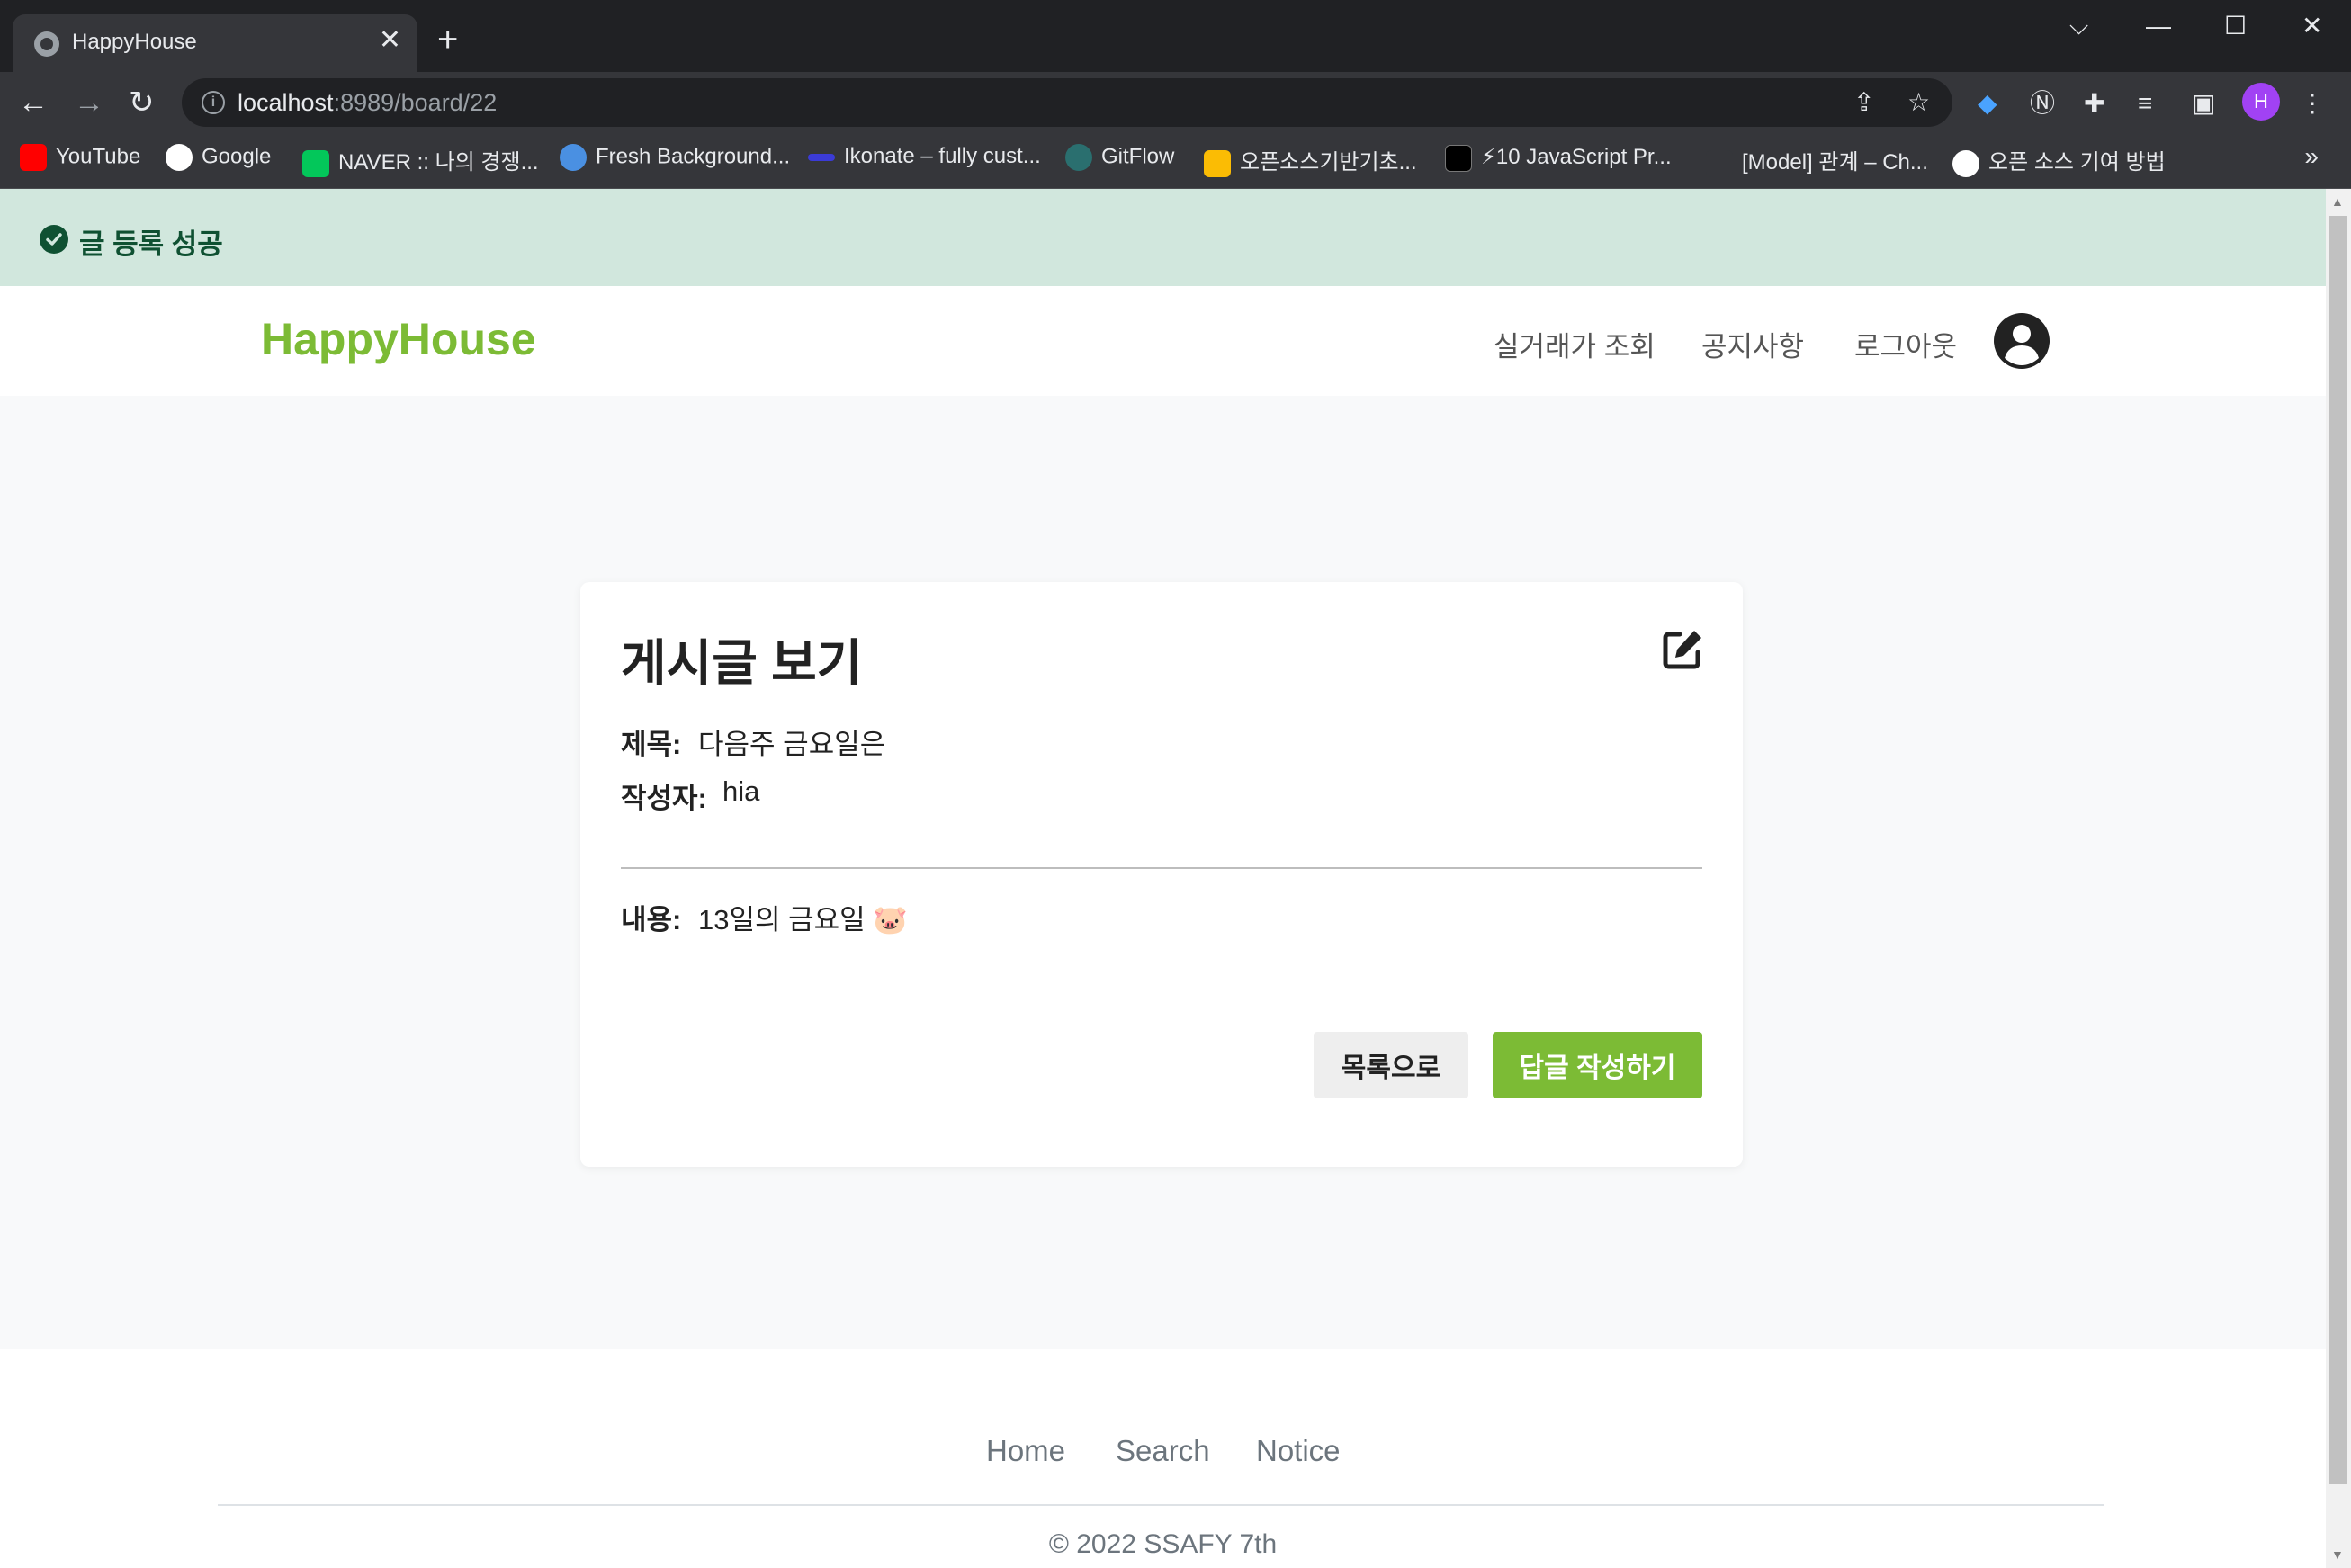 This screenshot has height=1568, width=2351. Describe the element at coordinates (821, 157) in the screenshot. I see `ikonate-icon` at that location.